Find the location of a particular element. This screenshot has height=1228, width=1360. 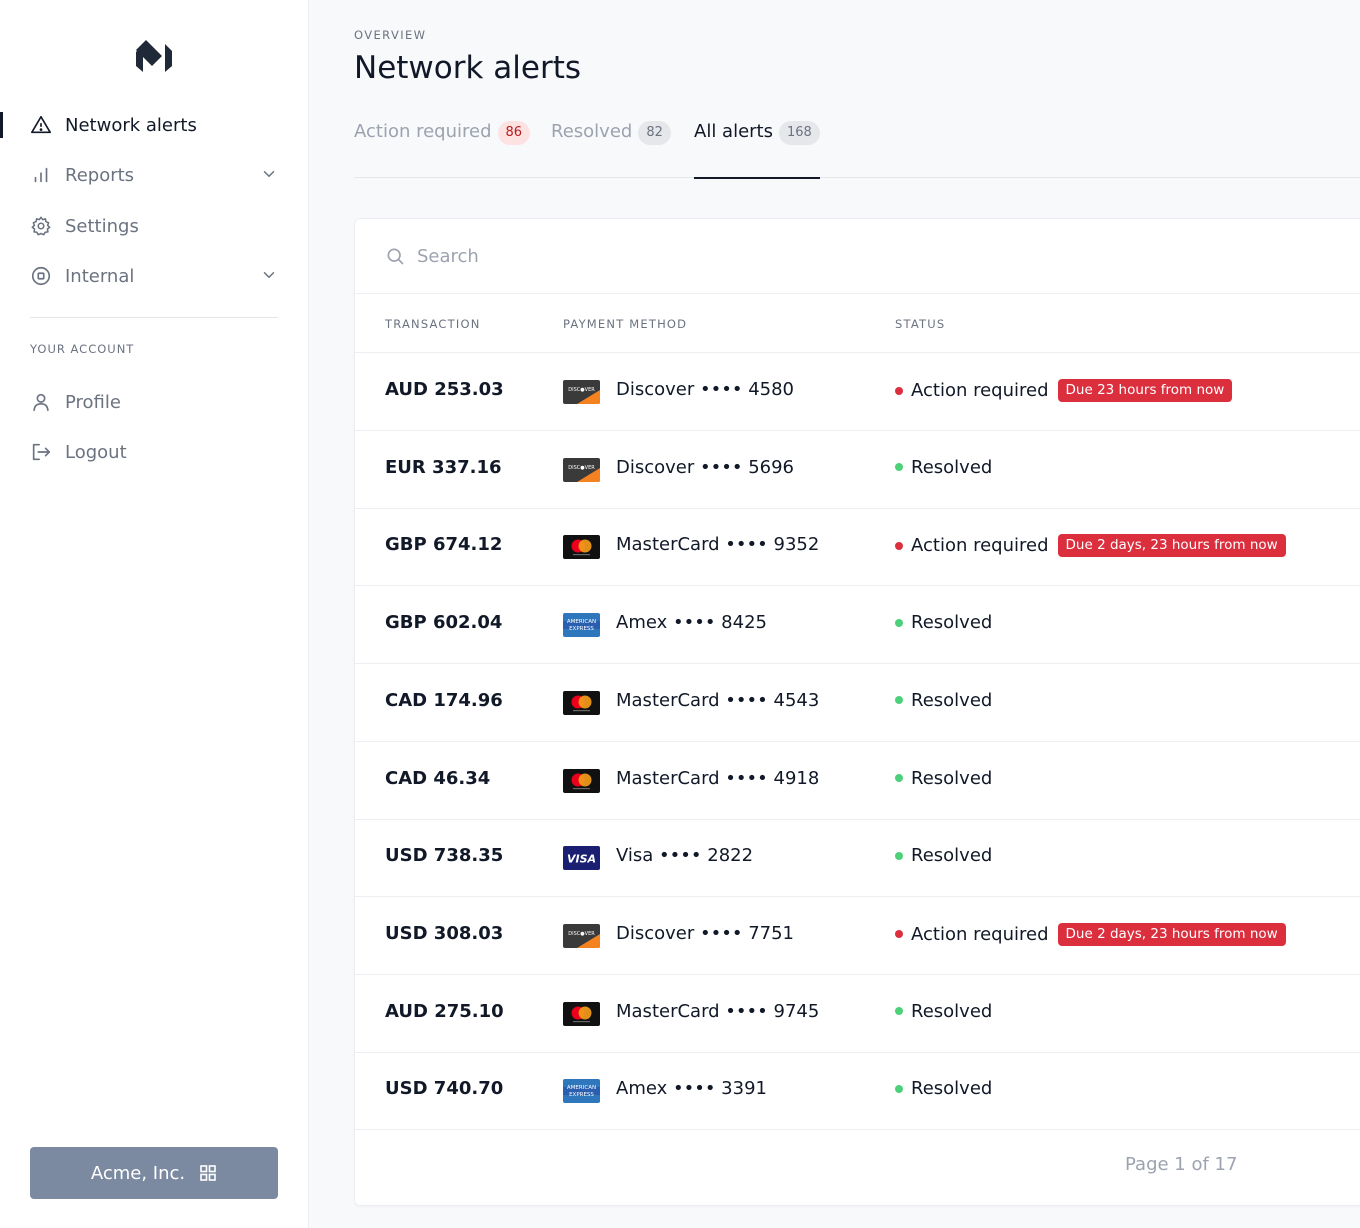

tab-count-badge: 82 is located at coordinates (654, 133).